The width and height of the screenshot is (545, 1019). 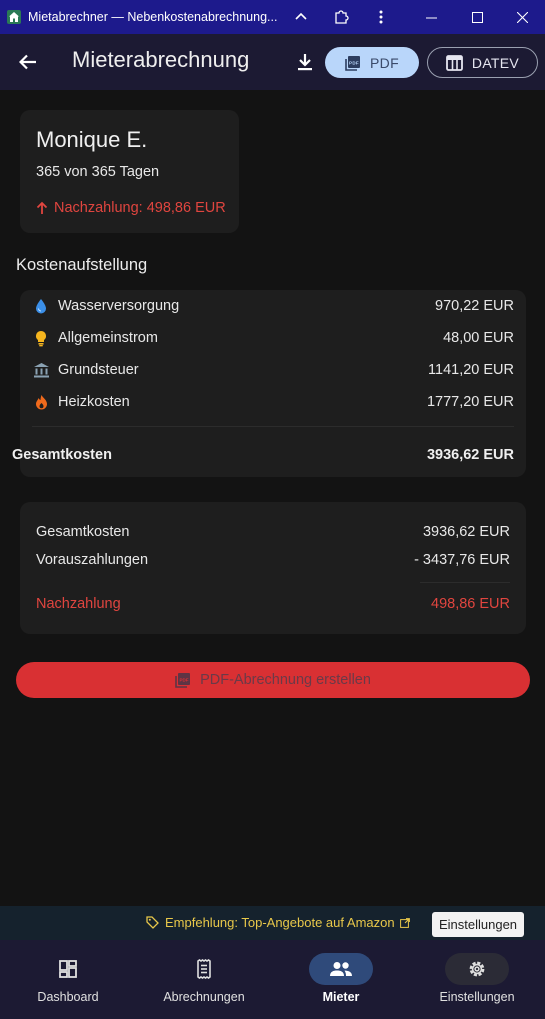 I want to click on cost-label: Wasserversorgung, so click(x=119, y=306).